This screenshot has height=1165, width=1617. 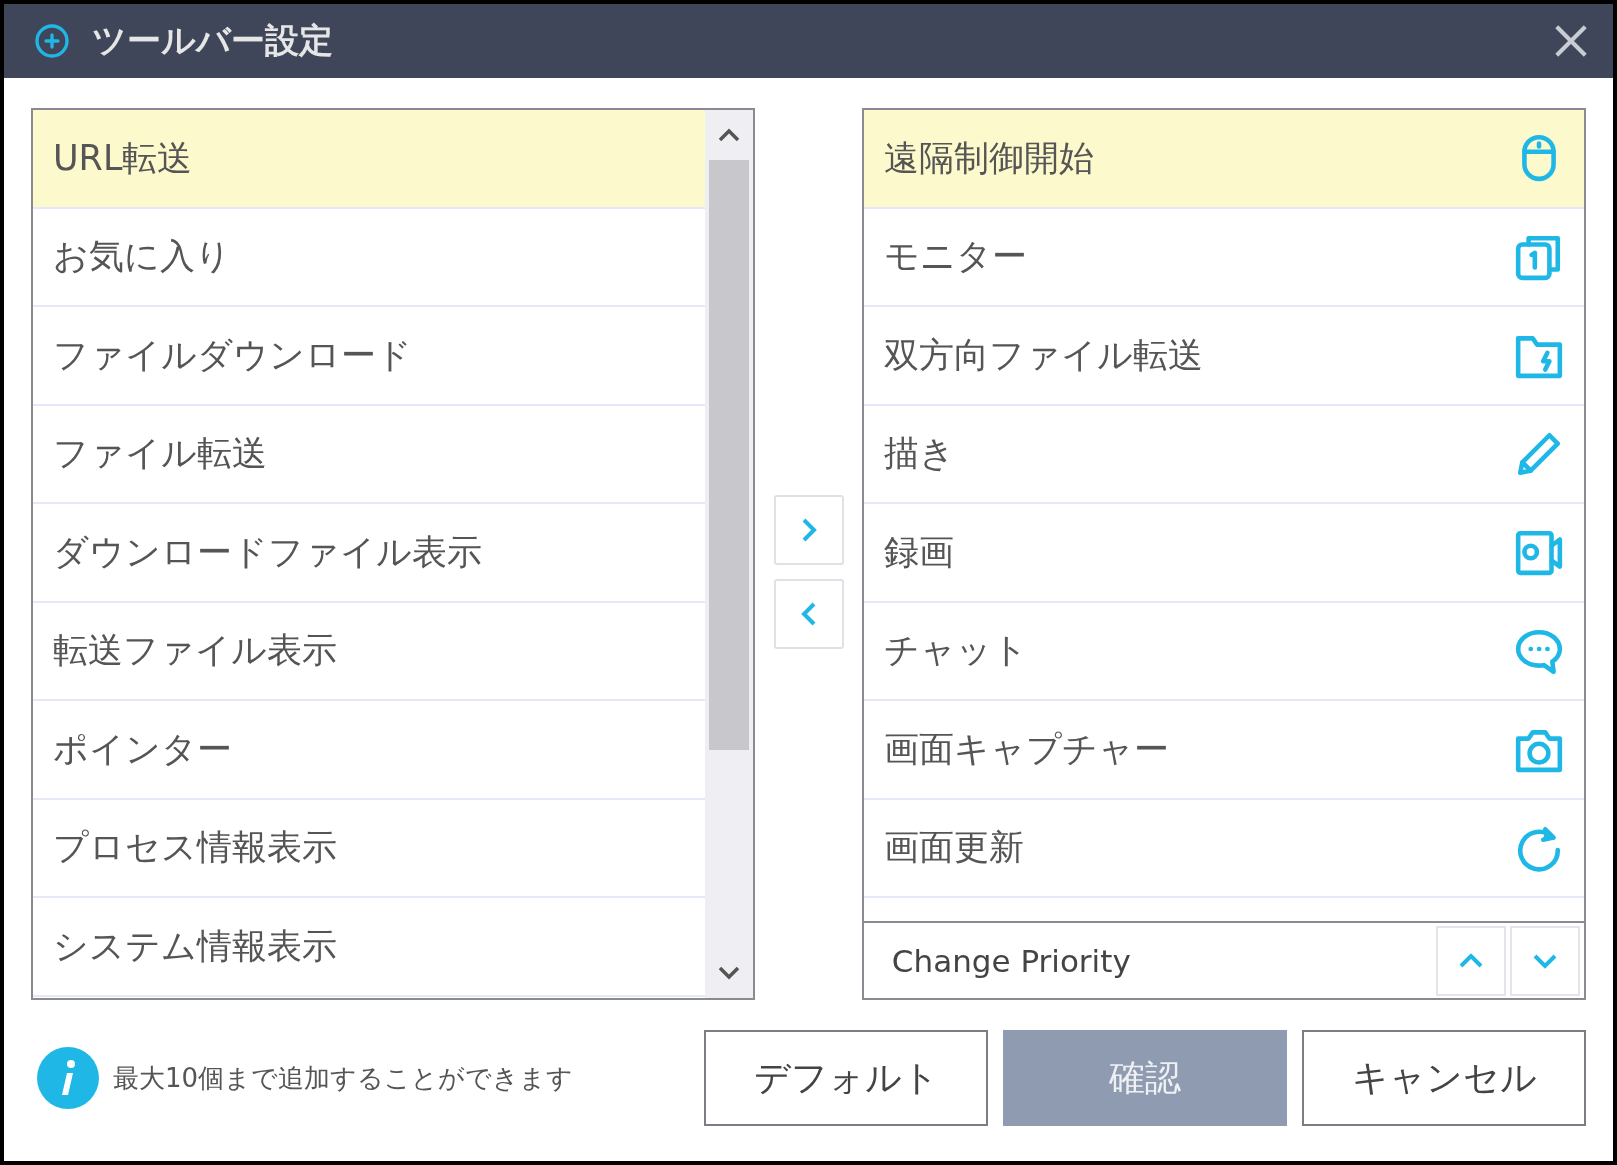 I want to click on add-button, so click(x=808, y=530).